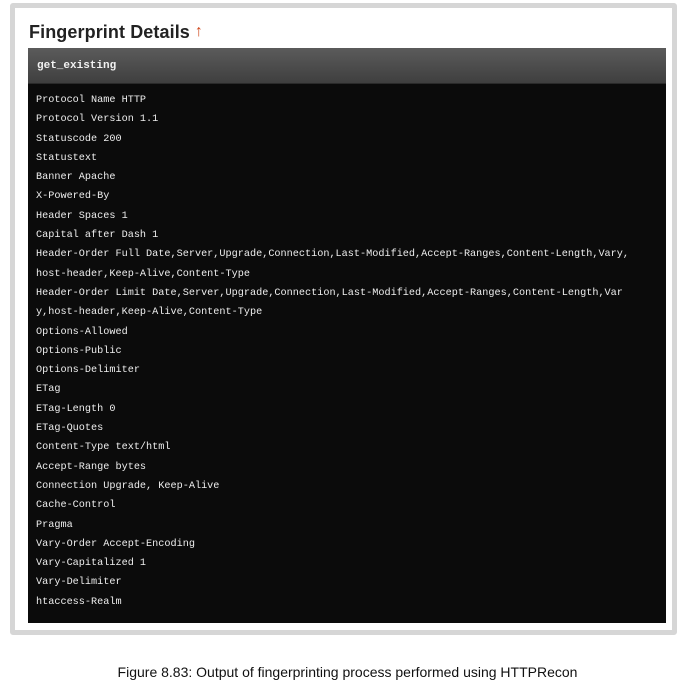 The height and width of the screenshot is (695, 695). I want to click on output-line: Cache-Control, so click(76, 506).